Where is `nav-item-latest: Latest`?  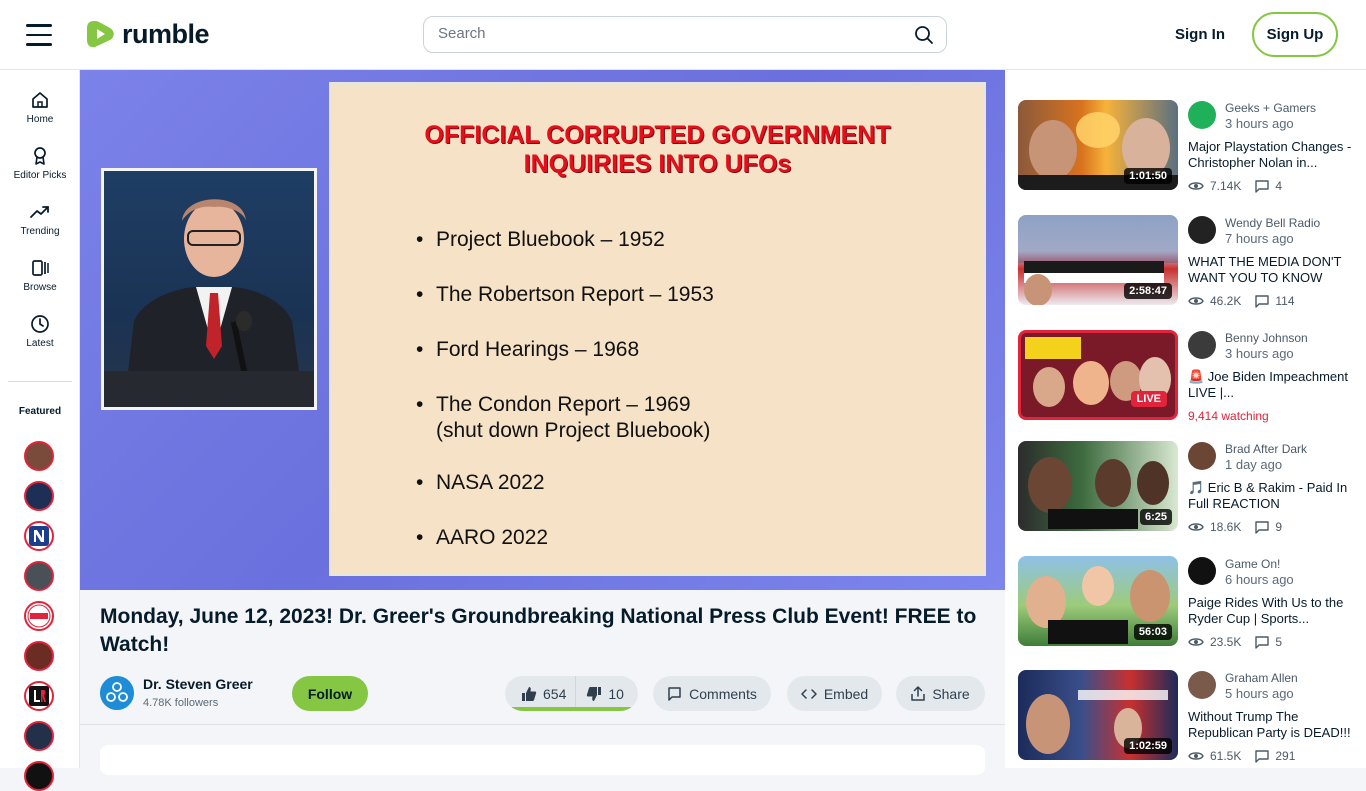 nav-item-latest: Latest is located at coordinates (40, 331).